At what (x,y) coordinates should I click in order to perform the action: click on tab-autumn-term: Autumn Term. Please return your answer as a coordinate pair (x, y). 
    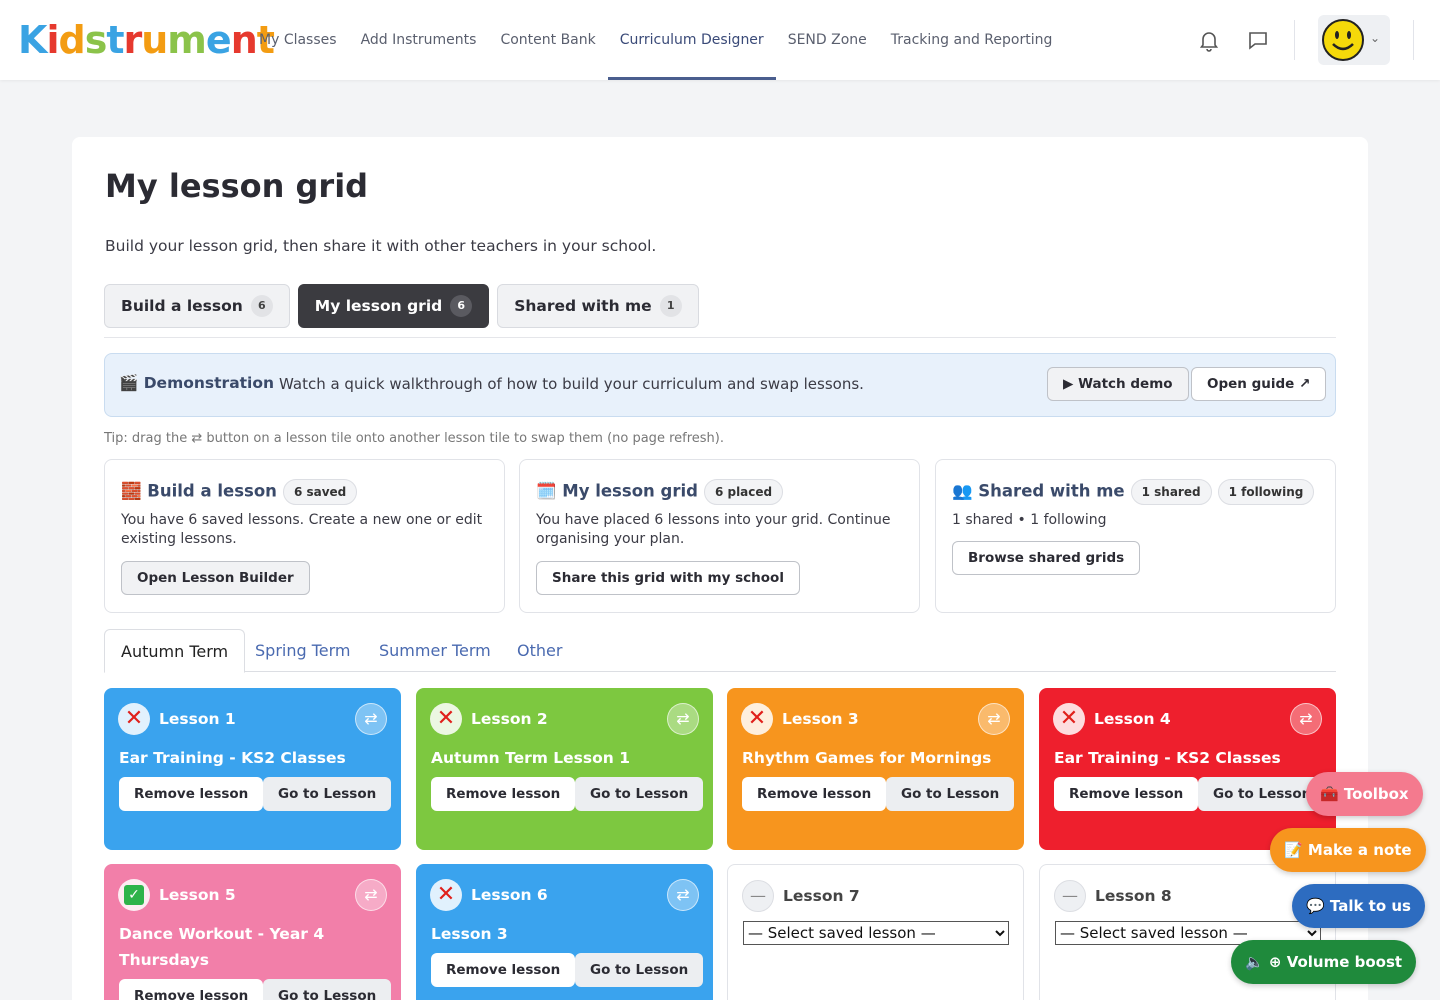
    Looking at the image, I should click on (175, 651).